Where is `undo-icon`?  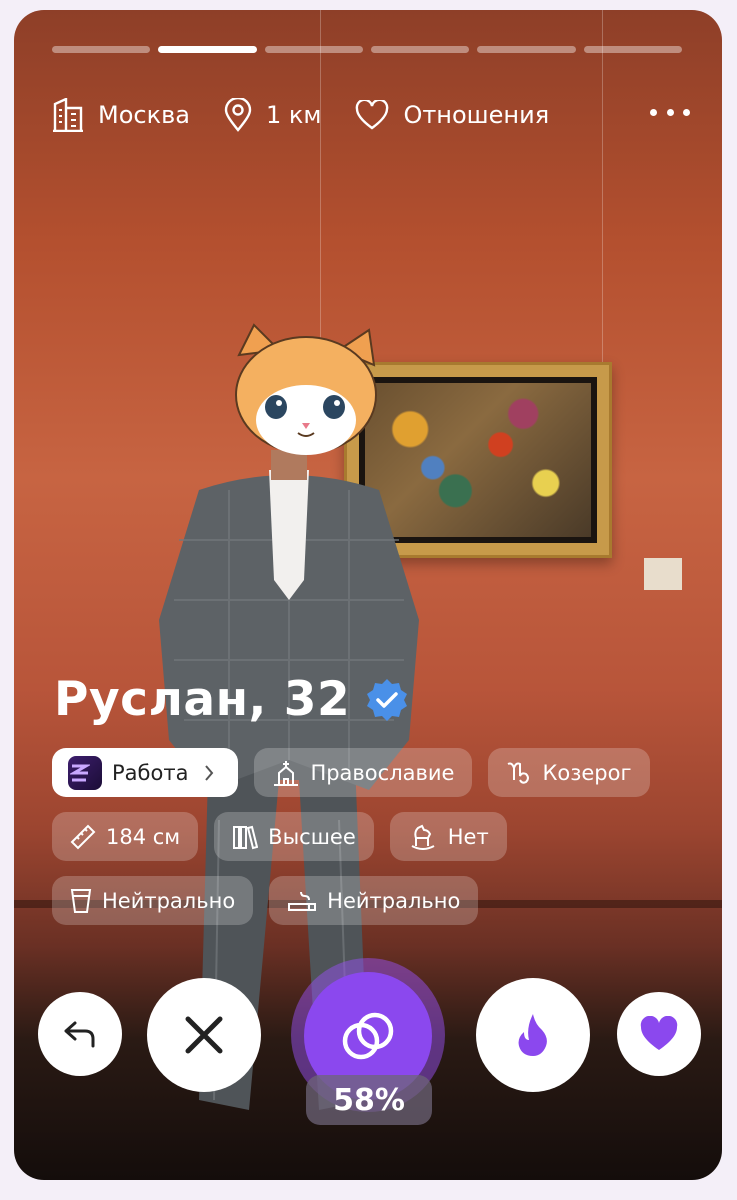 undo-icon is located at coordinates (79, 1034).